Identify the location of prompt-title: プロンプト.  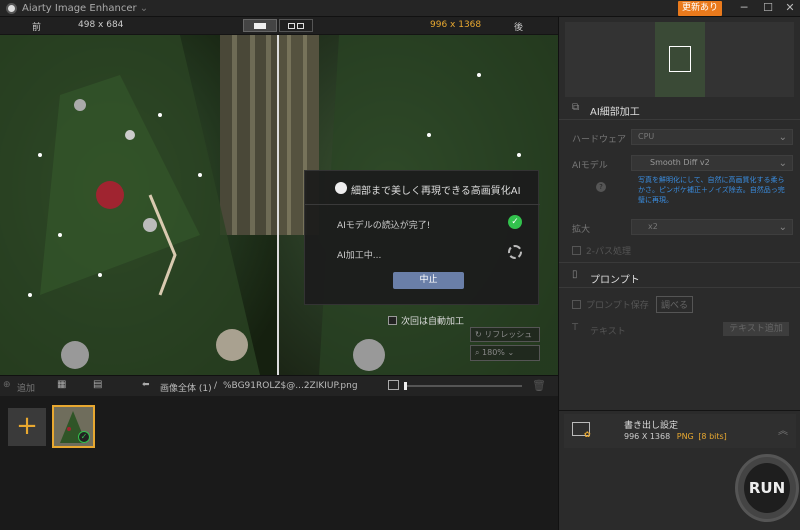
(615, 280).